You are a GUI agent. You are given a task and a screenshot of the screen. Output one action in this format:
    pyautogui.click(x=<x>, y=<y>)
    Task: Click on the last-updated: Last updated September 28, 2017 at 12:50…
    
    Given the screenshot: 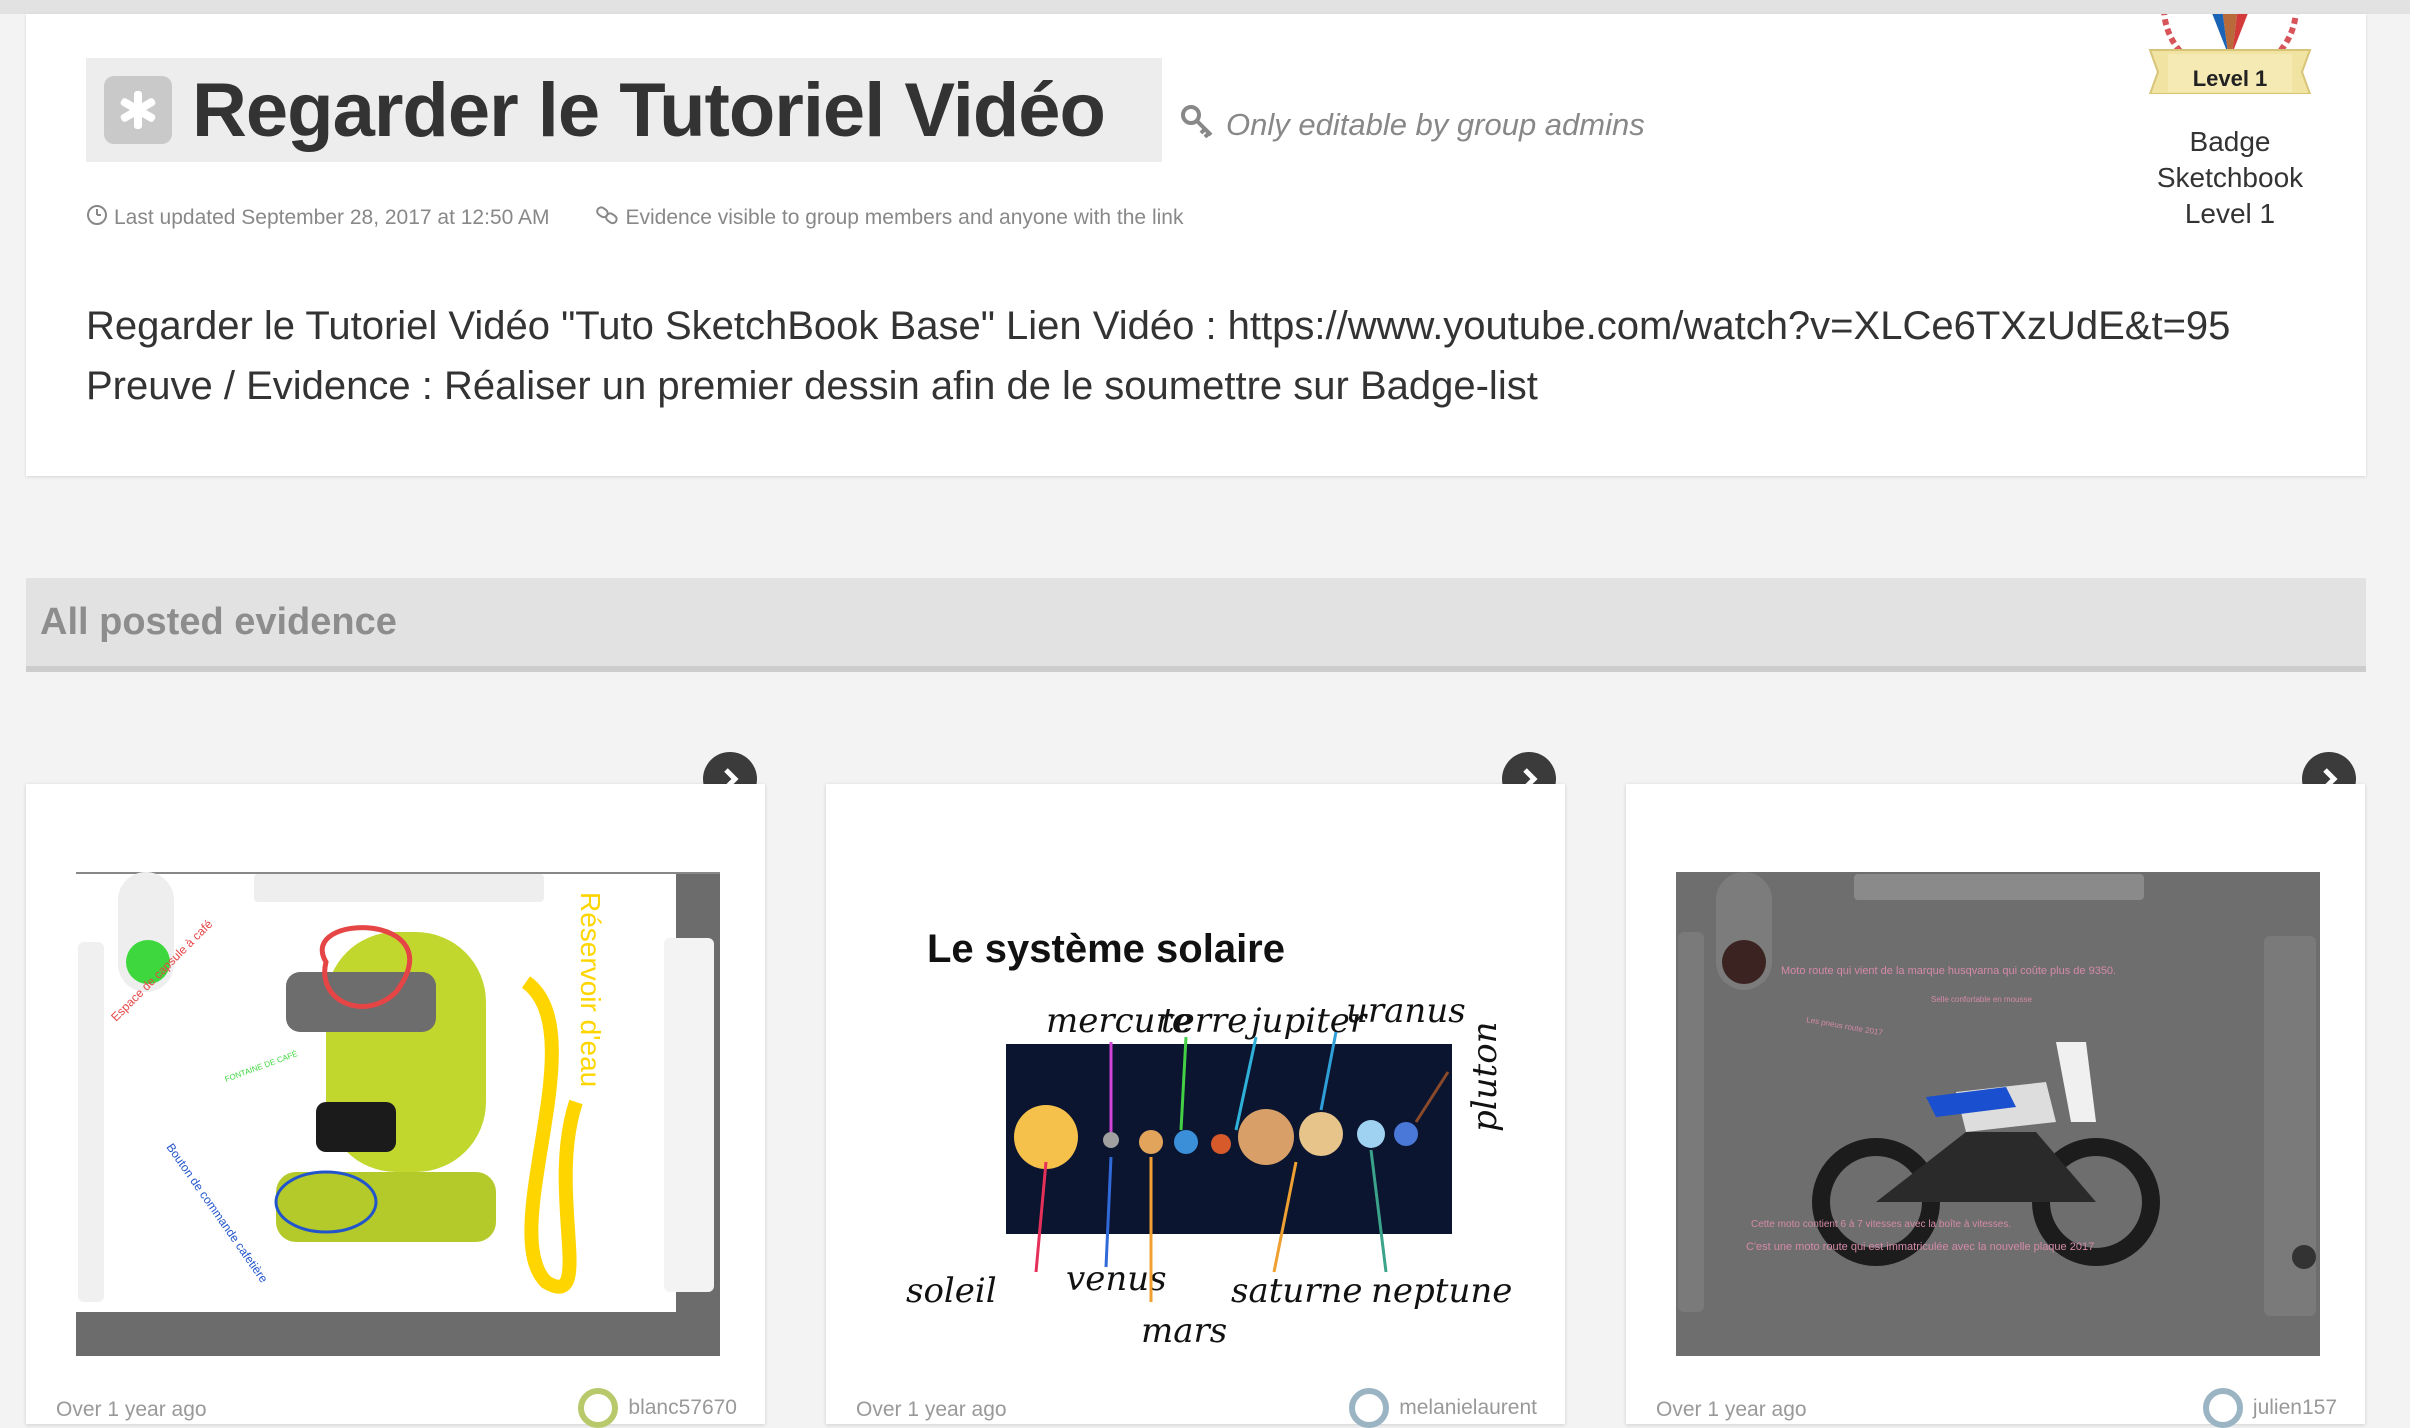 What is the action you would take?
    pyautogui.click(x=317, y=218)
    